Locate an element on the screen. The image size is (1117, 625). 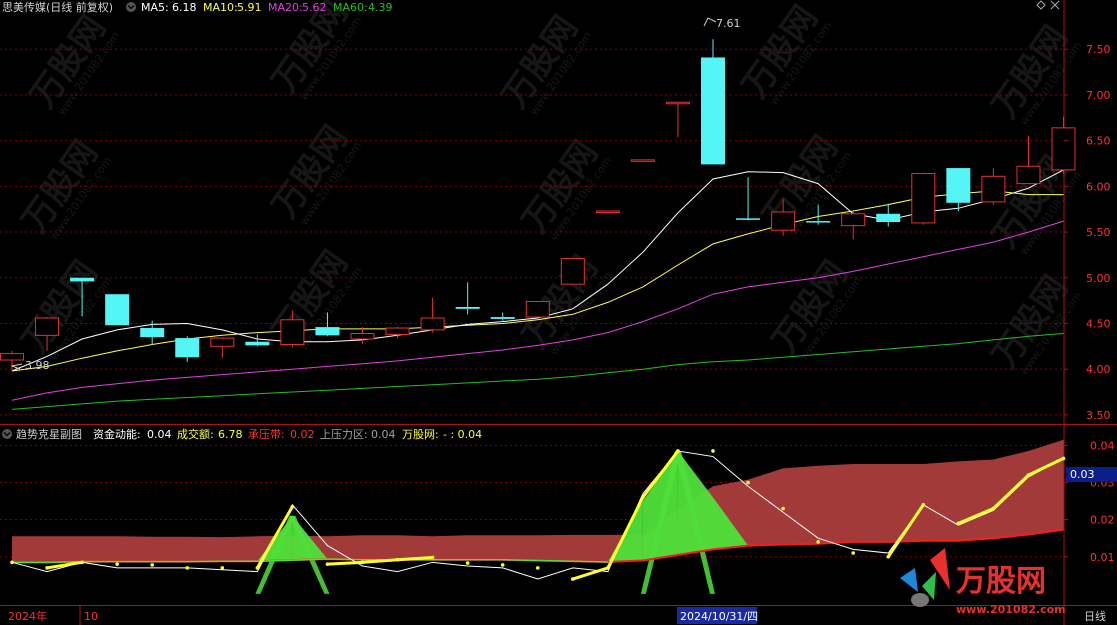
sub-title: 趋势克星副图 is located at coordinates (49, 434).